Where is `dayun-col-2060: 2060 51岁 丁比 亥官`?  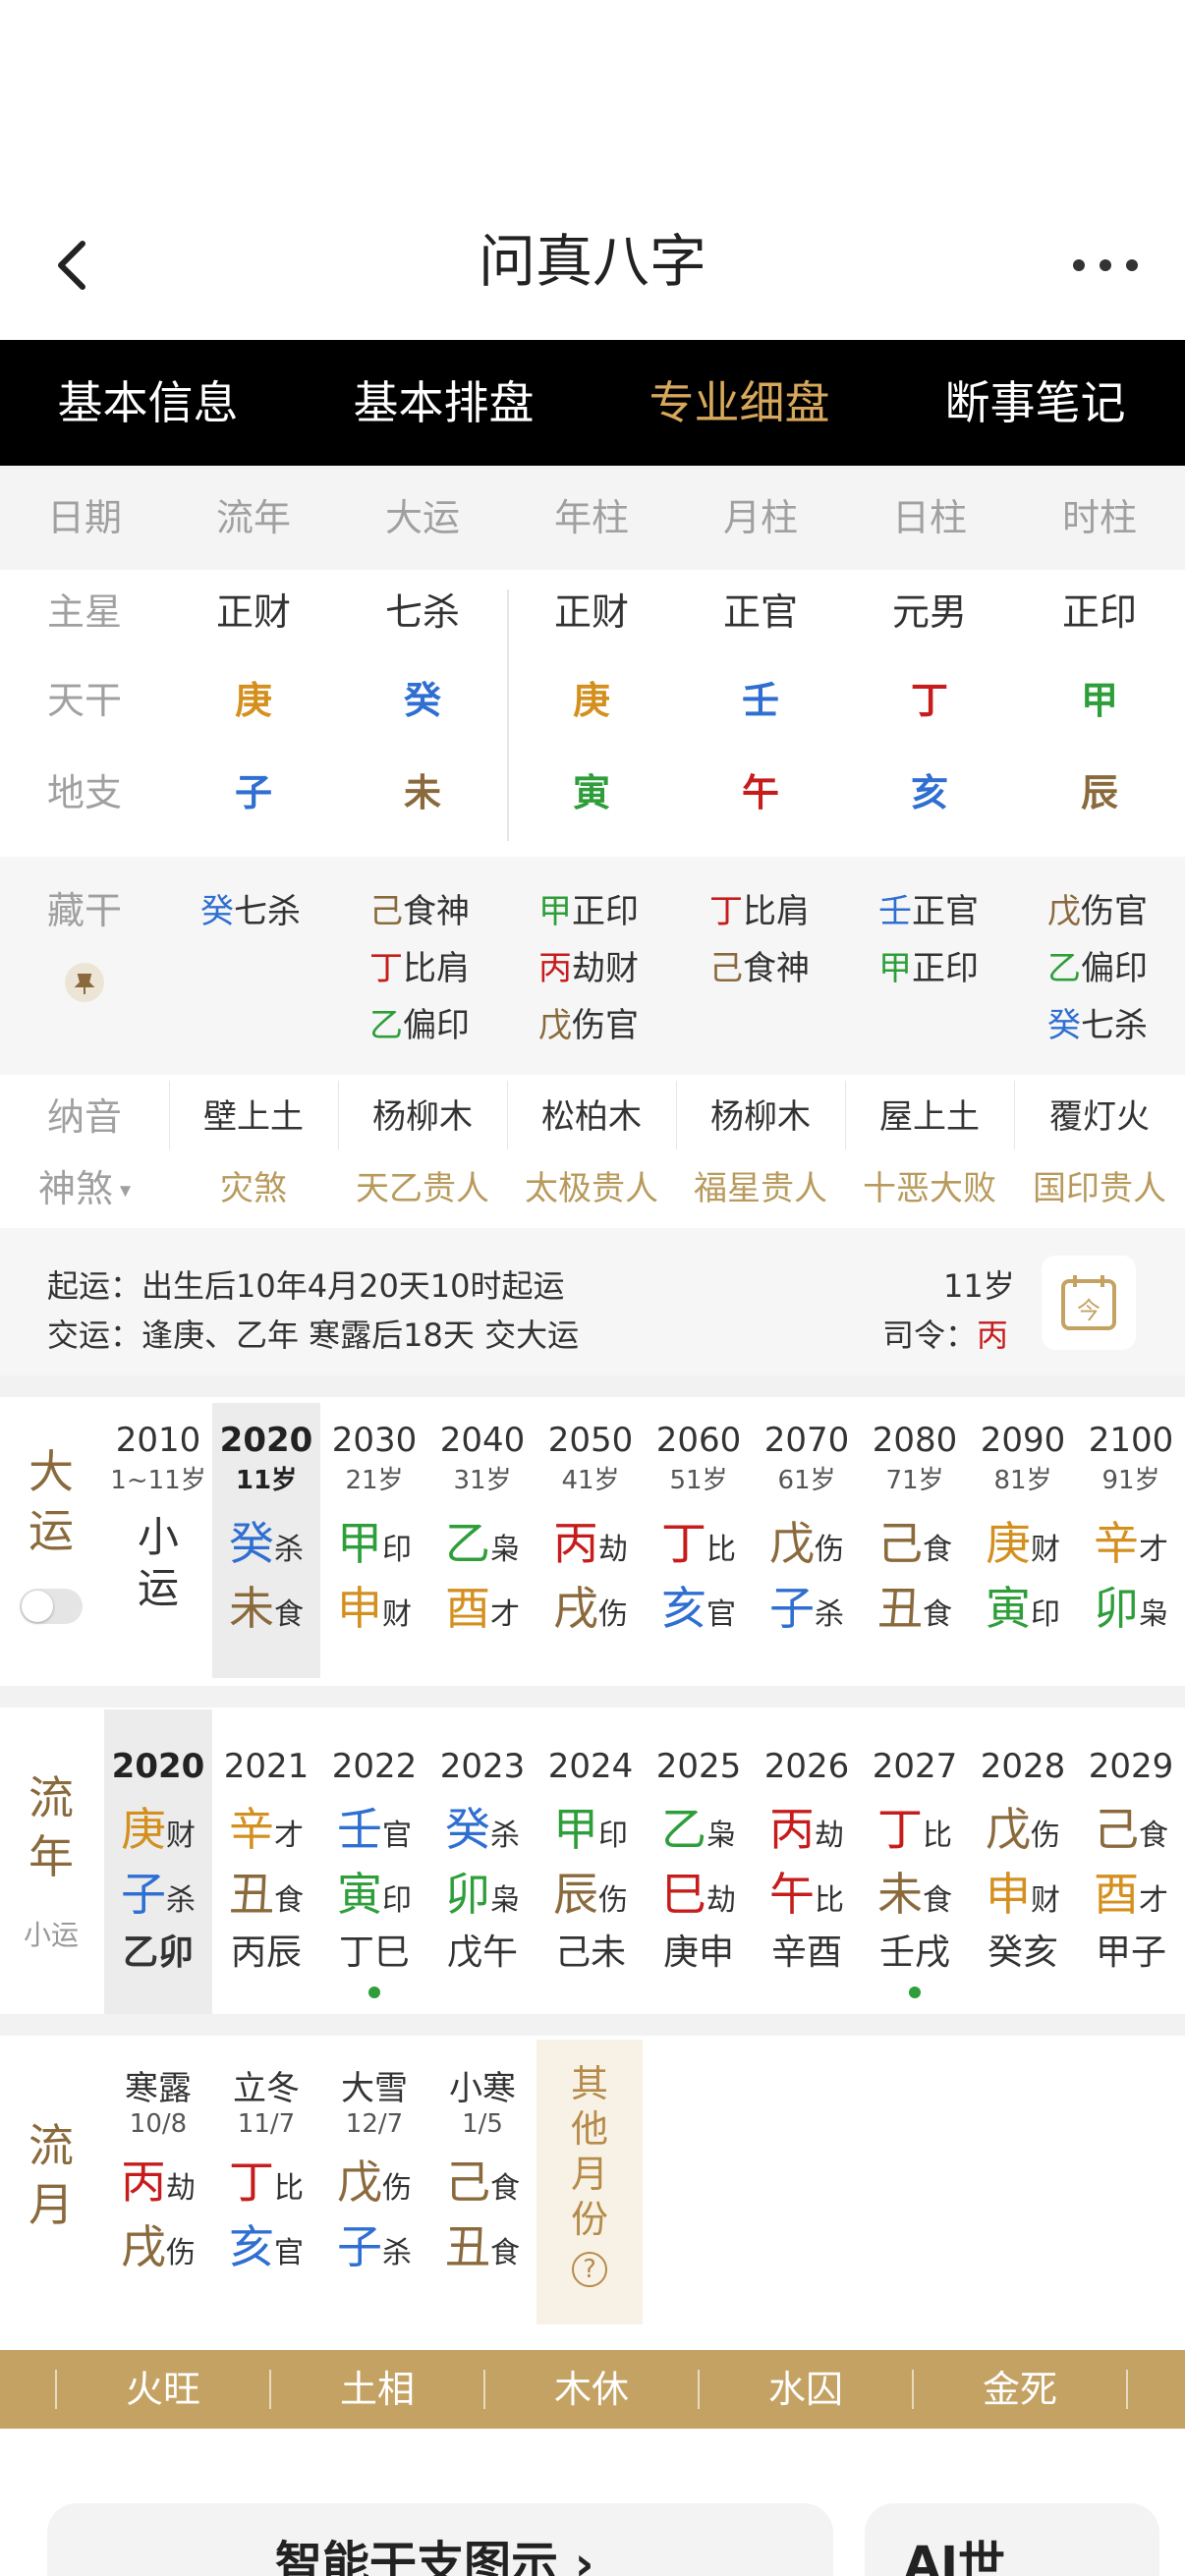
dayun-col-2060: 2060 51岁 丁比 亥官 is located at coordinates (699, 1529).